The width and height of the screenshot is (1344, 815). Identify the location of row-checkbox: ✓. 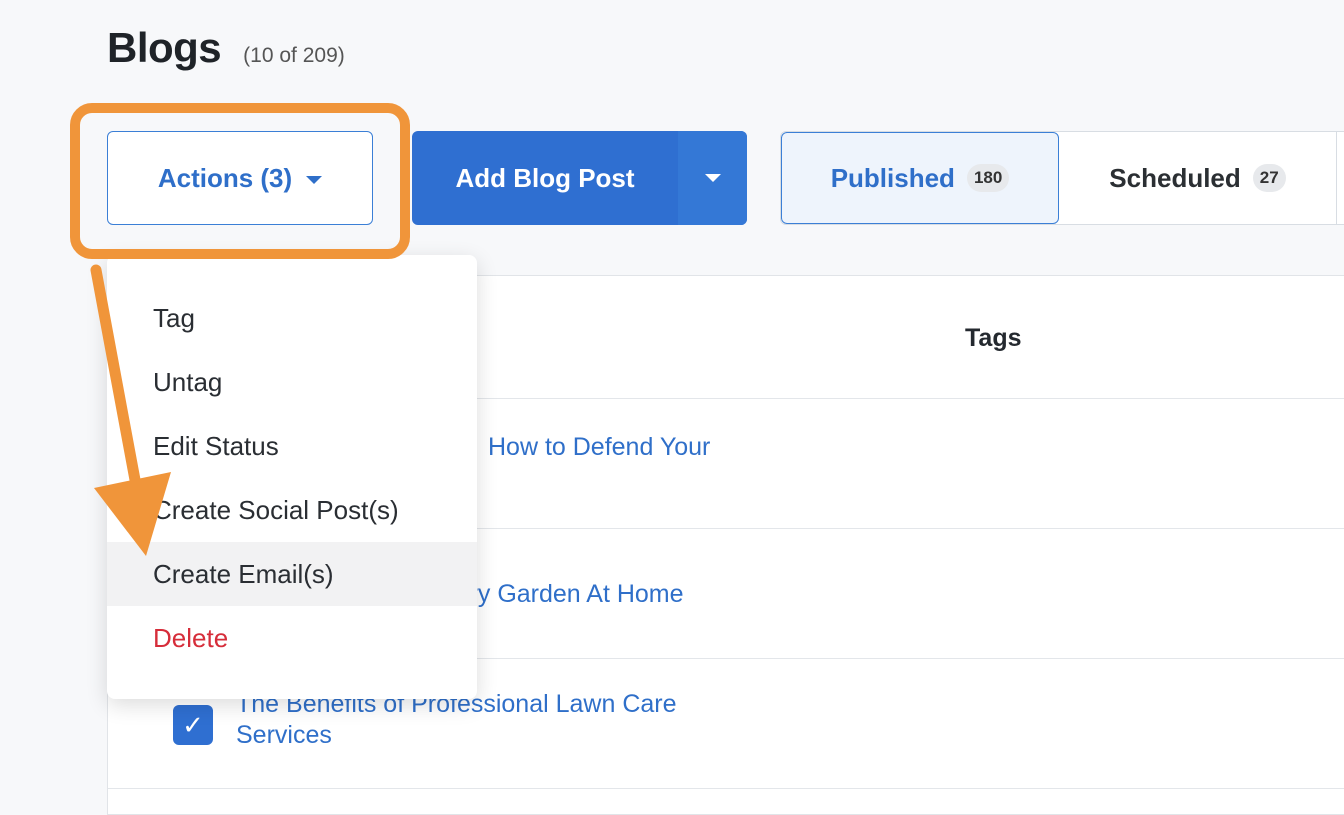
(193, 725).